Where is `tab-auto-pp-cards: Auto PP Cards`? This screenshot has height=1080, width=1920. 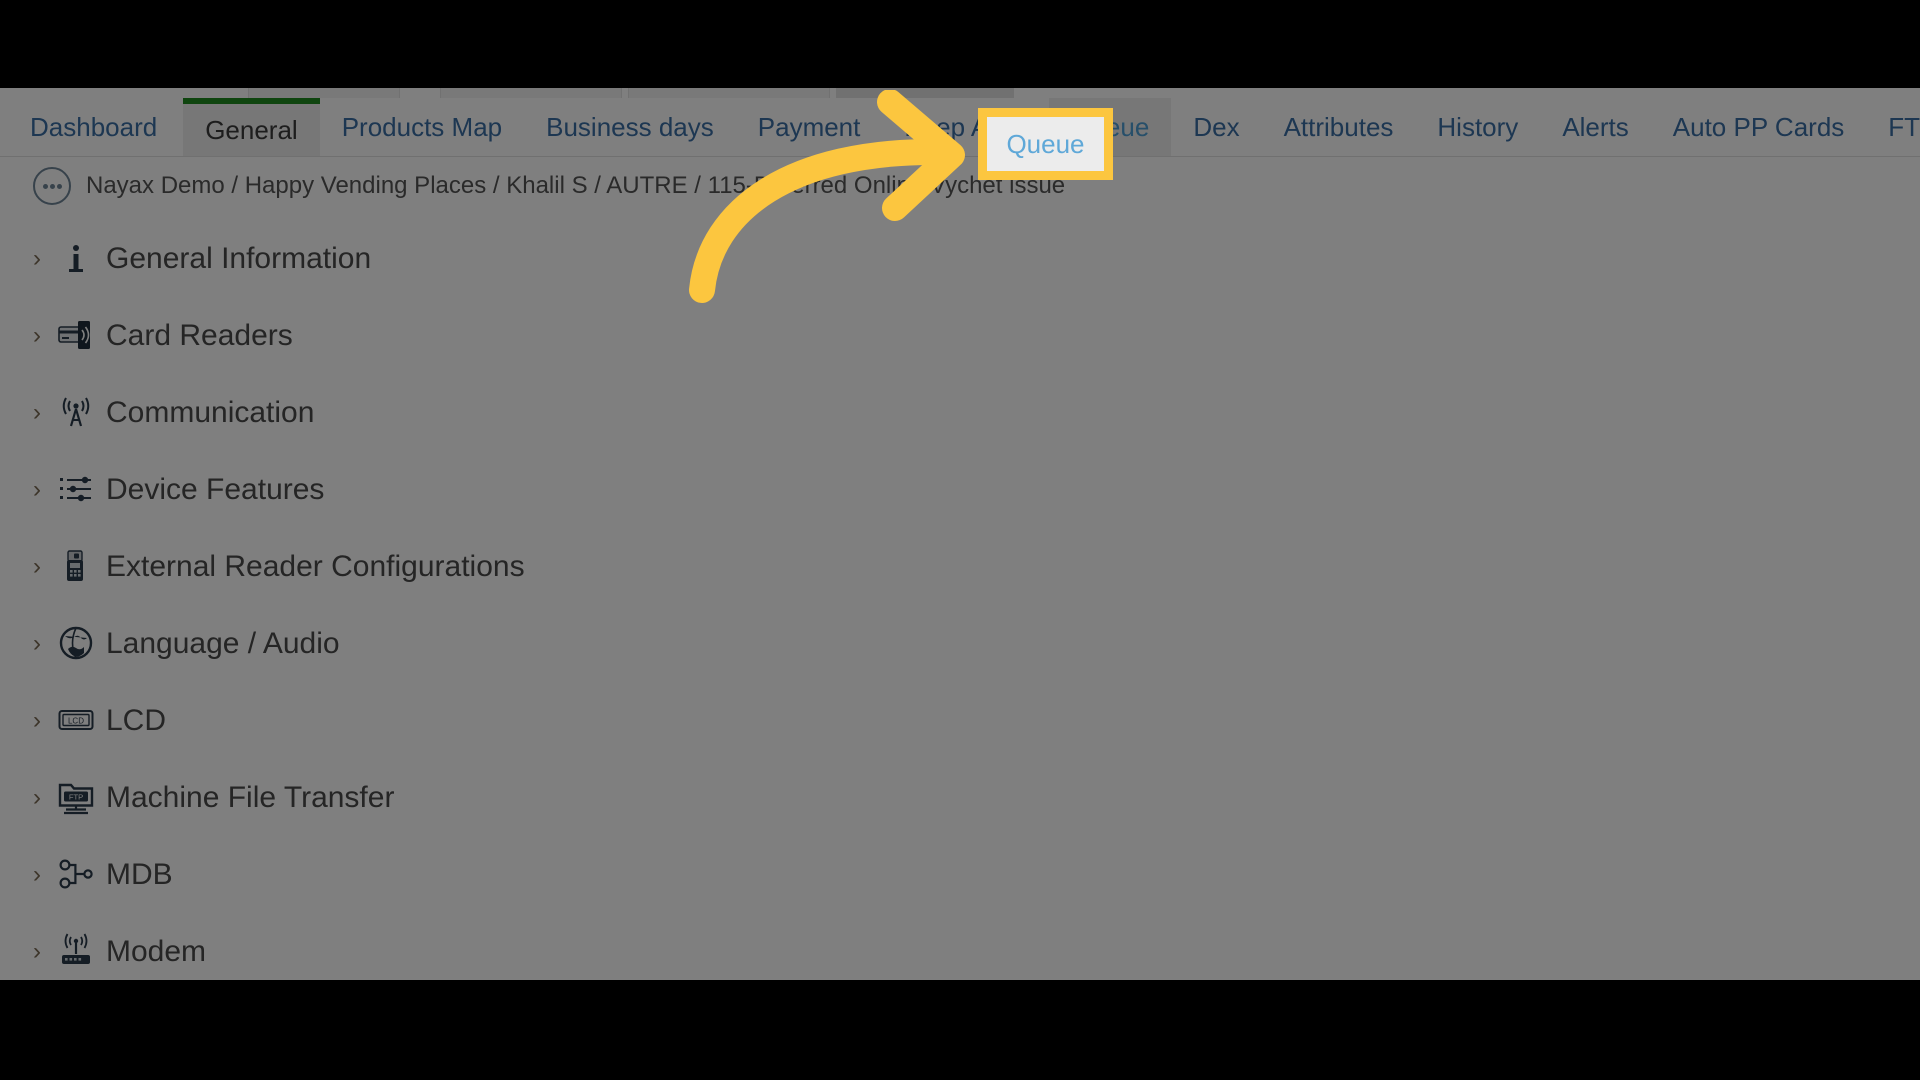 tab-auto-pp-cards: Auto PP Cards is located at coordinates (1759, 127).